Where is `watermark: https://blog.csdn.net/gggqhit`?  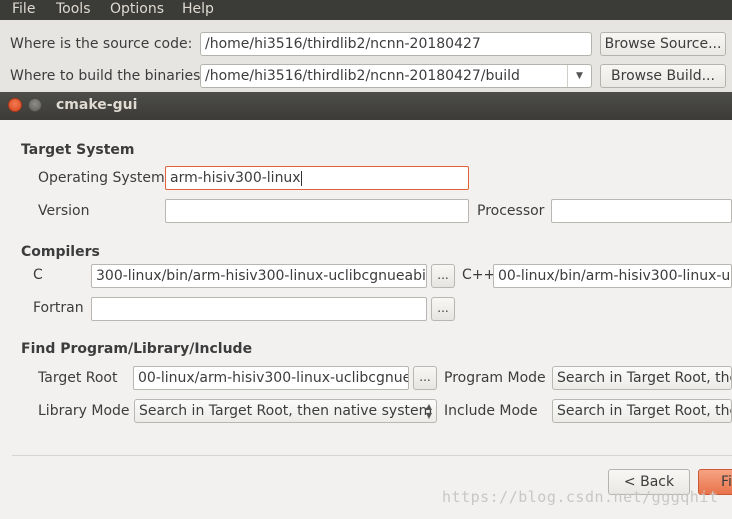 watermark: https://blog.csdn.net/gggqhit is located at coordinates (580, 497).